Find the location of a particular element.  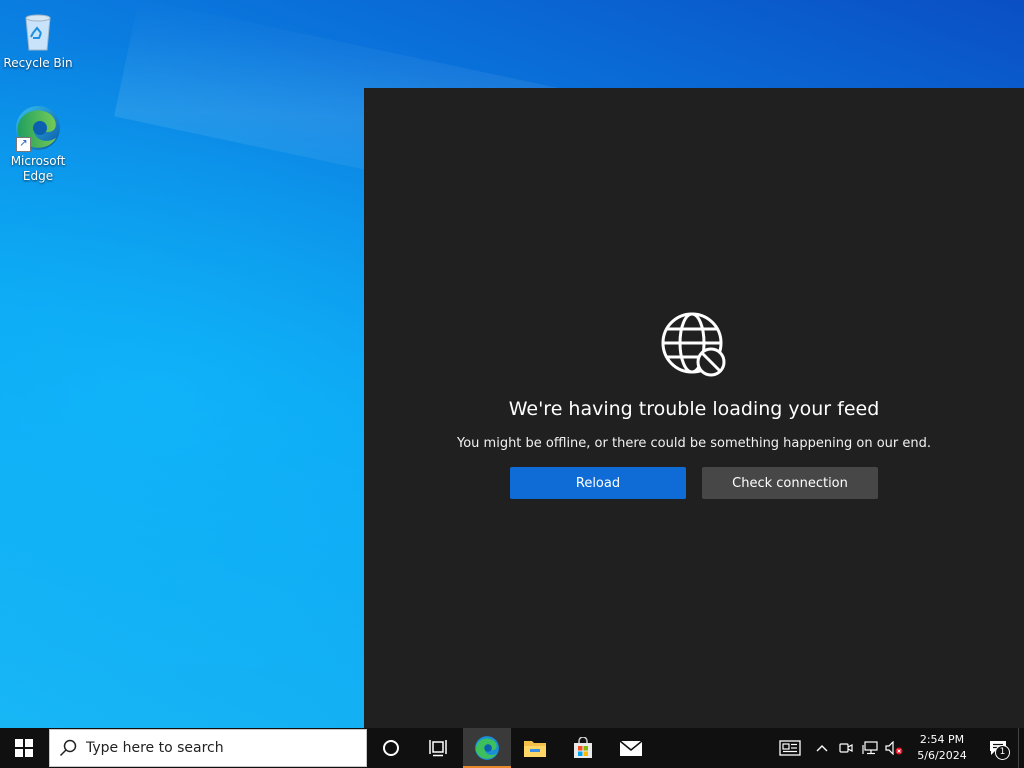

volume-button is located at coordinates (894, 748).